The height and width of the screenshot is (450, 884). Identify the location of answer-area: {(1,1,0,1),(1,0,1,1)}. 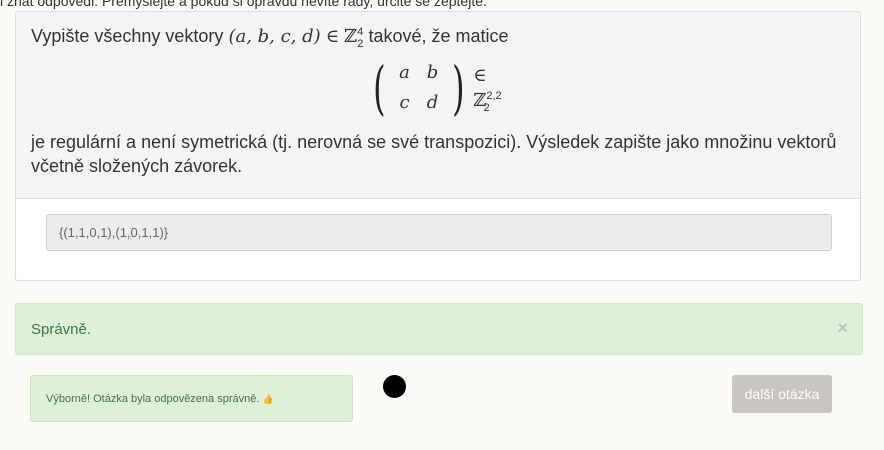
(438, 225).